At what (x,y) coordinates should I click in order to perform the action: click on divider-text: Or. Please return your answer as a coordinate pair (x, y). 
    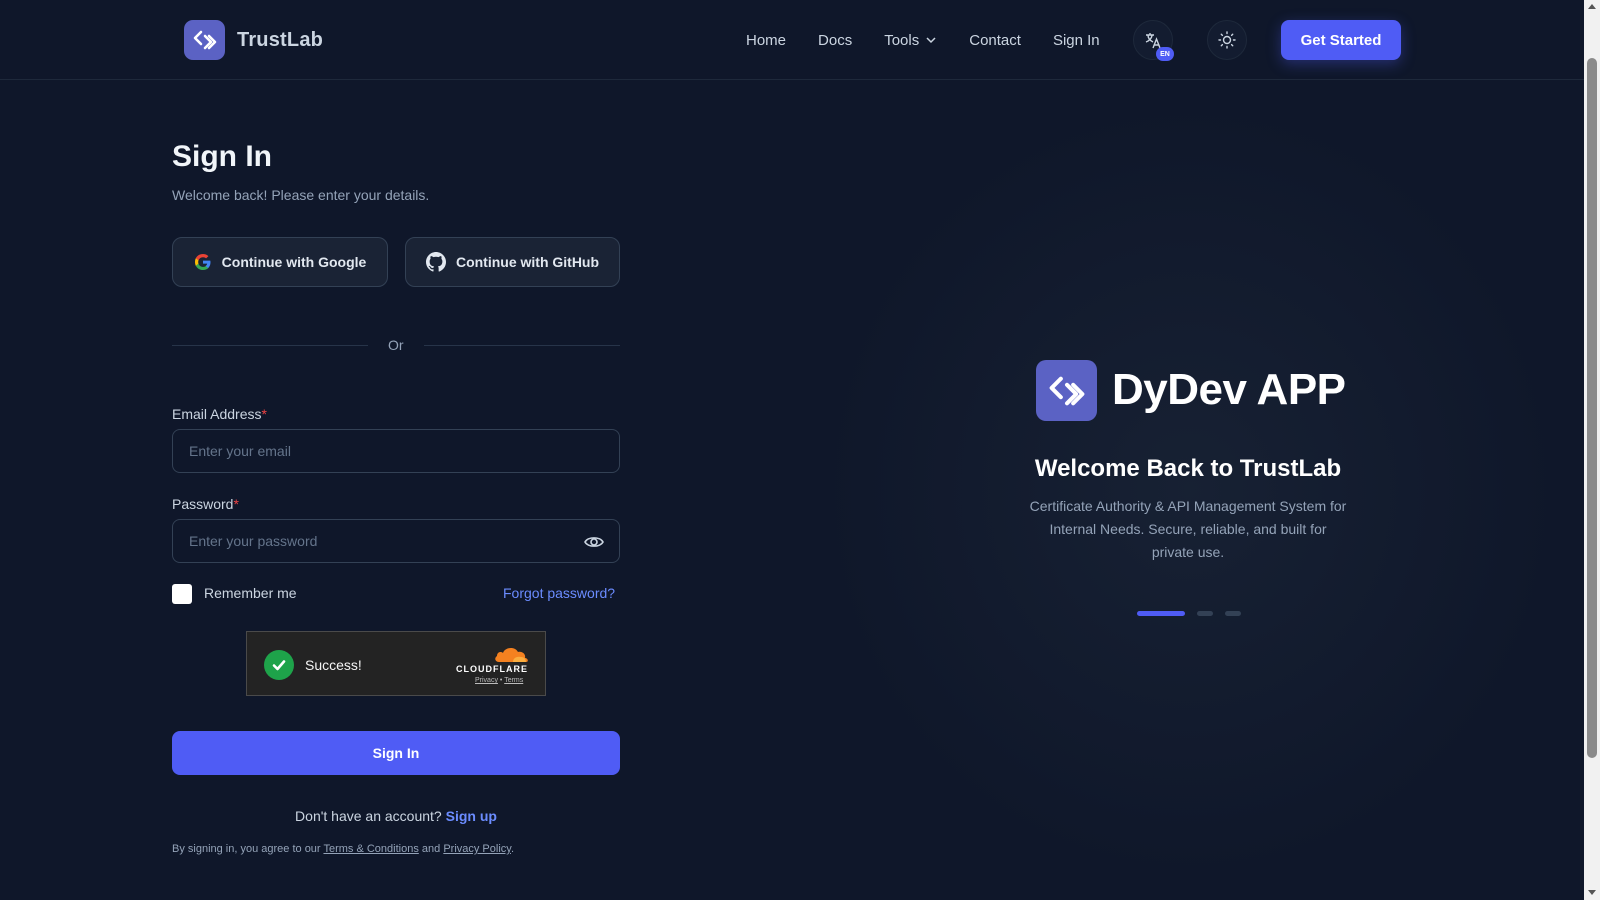
    Looking at the image, I should click on (396, 345).